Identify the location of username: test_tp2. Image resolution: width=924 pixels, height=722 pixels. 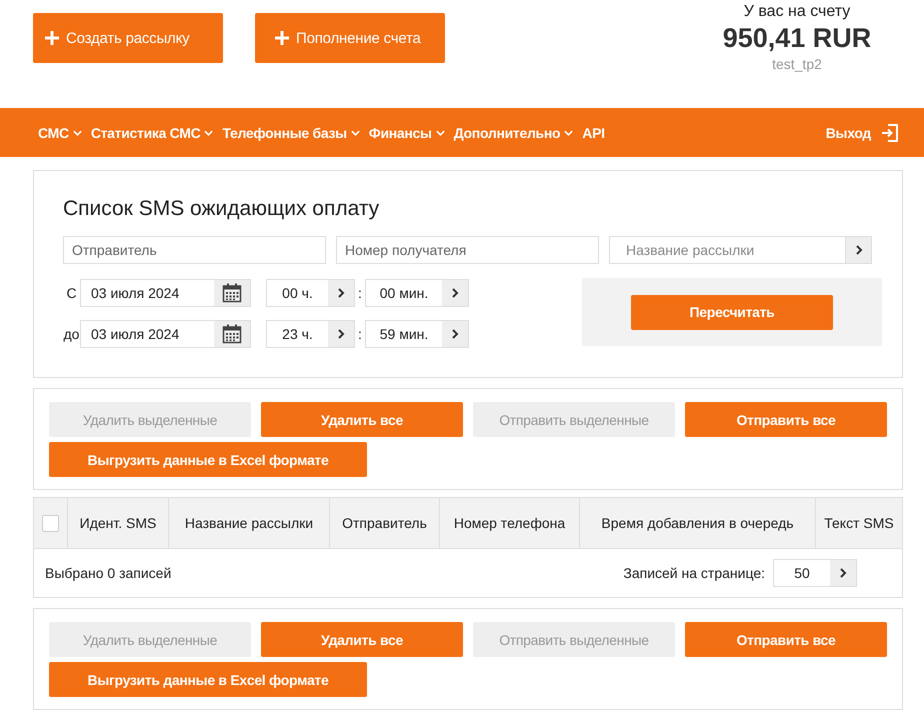
(797, 64).